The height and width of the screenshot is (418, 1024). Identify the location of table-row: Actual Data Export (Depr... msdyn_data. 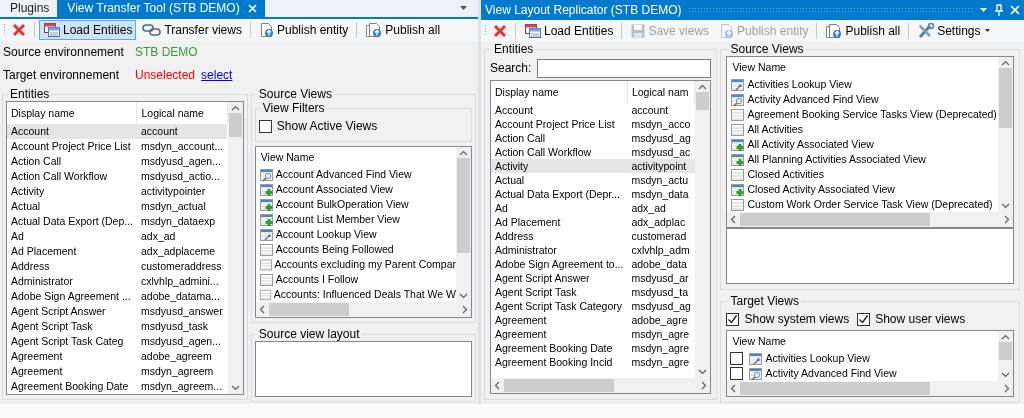
(593, 194).